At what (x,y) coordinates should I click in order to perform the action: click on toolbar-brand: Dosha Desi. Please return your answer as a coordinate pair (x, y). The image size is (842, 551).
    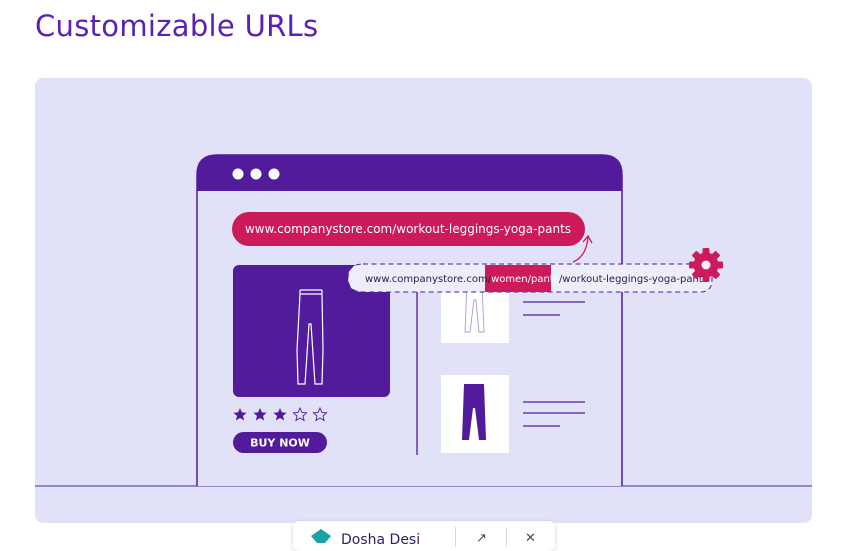
    Looking at the image, I should click on (380, 540).